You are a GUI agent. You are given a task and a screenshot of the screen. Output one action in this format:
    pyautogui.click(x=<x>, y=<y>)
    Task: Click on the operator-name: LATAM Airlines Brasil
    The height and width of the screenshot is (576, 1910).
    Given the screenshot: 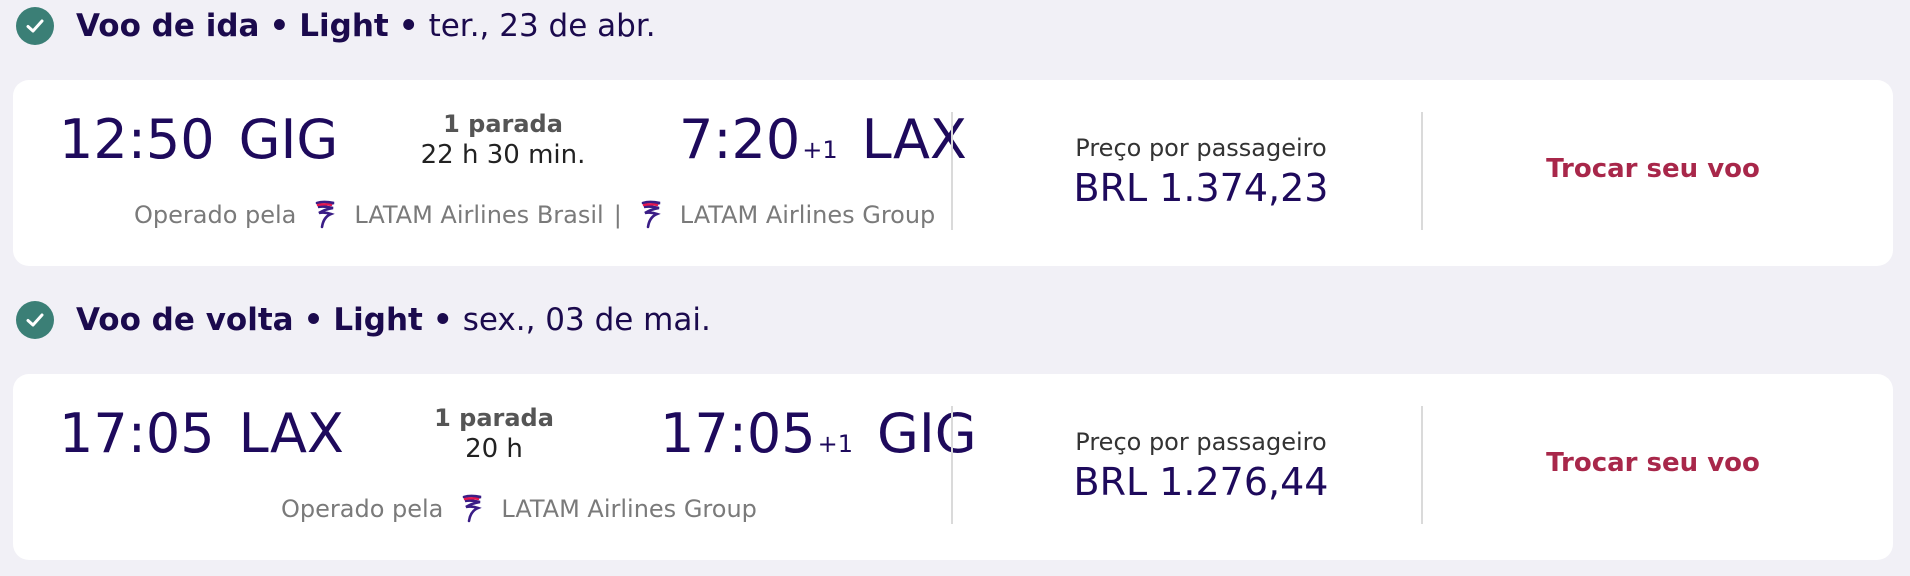 What is the action you would take?
    pyautogui.click(x=479, y=215)
    